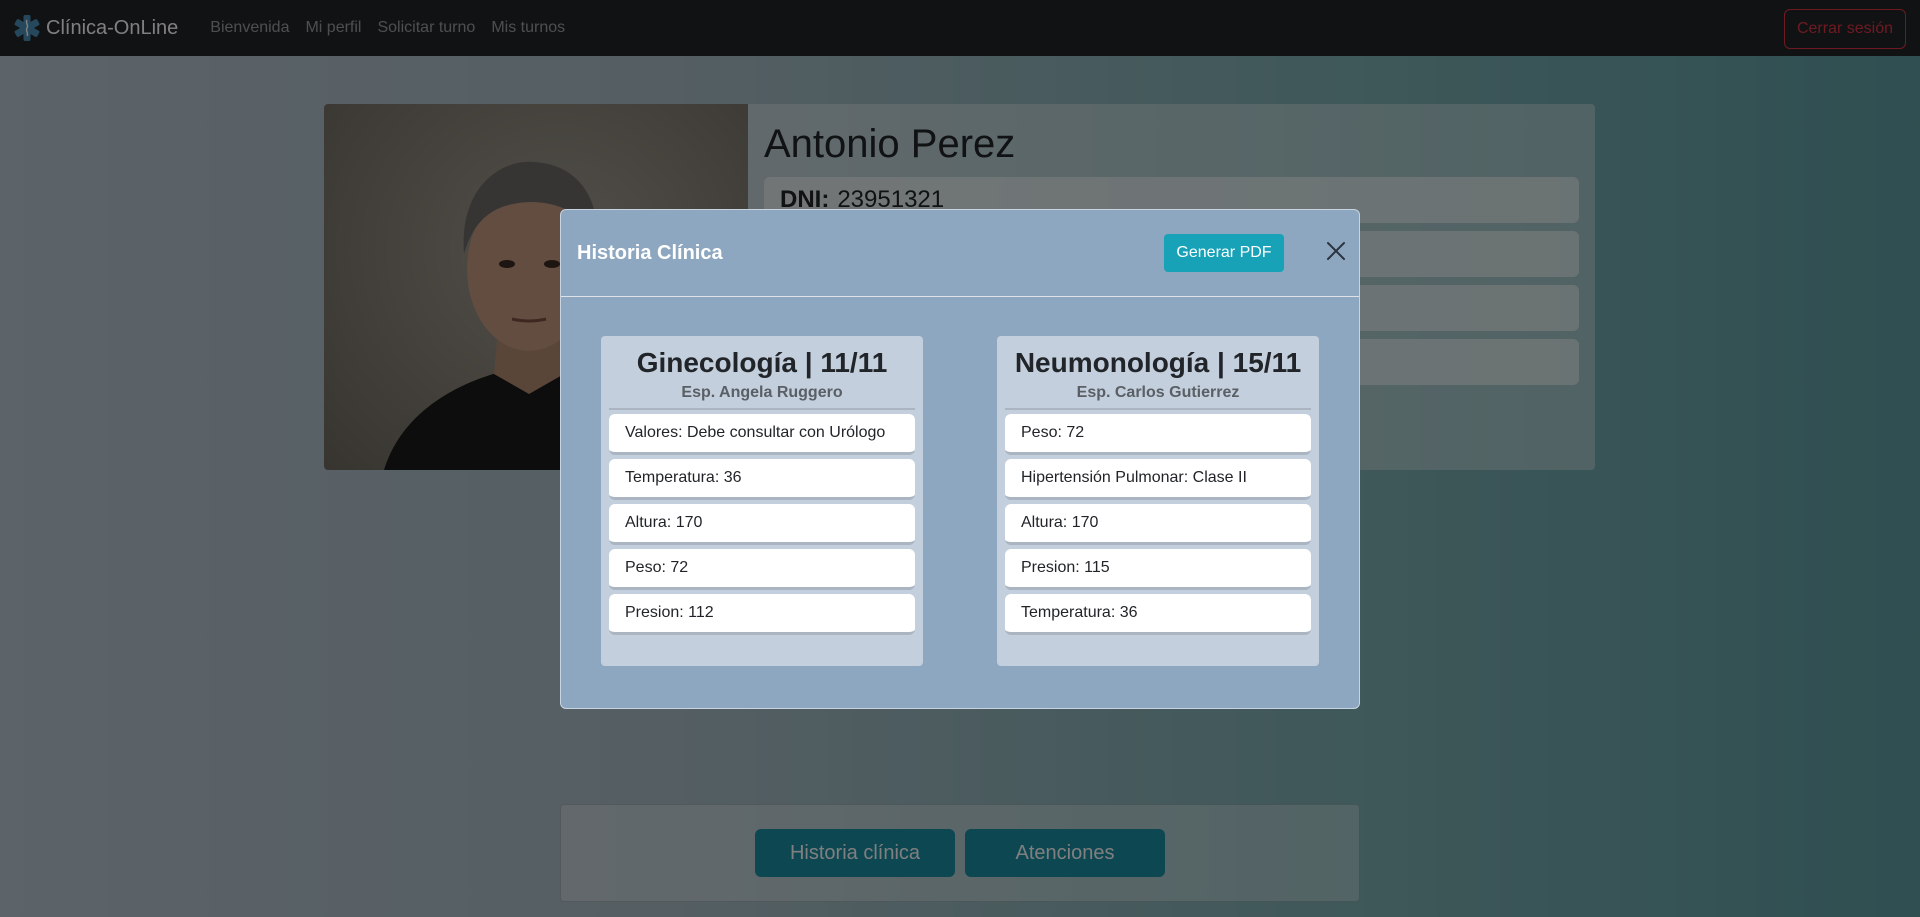 The width and height of the screenshot is (1920, 917). I want to click on record-title: Ginecología | 11/11, so click(762, 362).